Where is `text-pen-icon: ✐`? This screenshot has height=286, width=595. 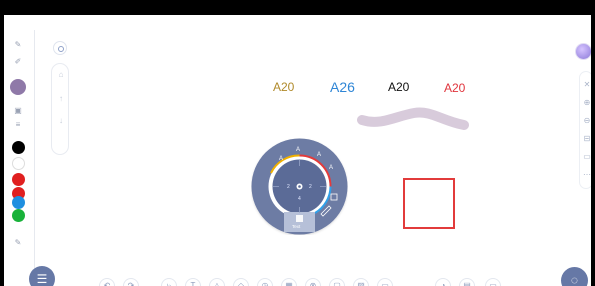 text-pen-icon: ✐ is located at coordinates (18, 62).